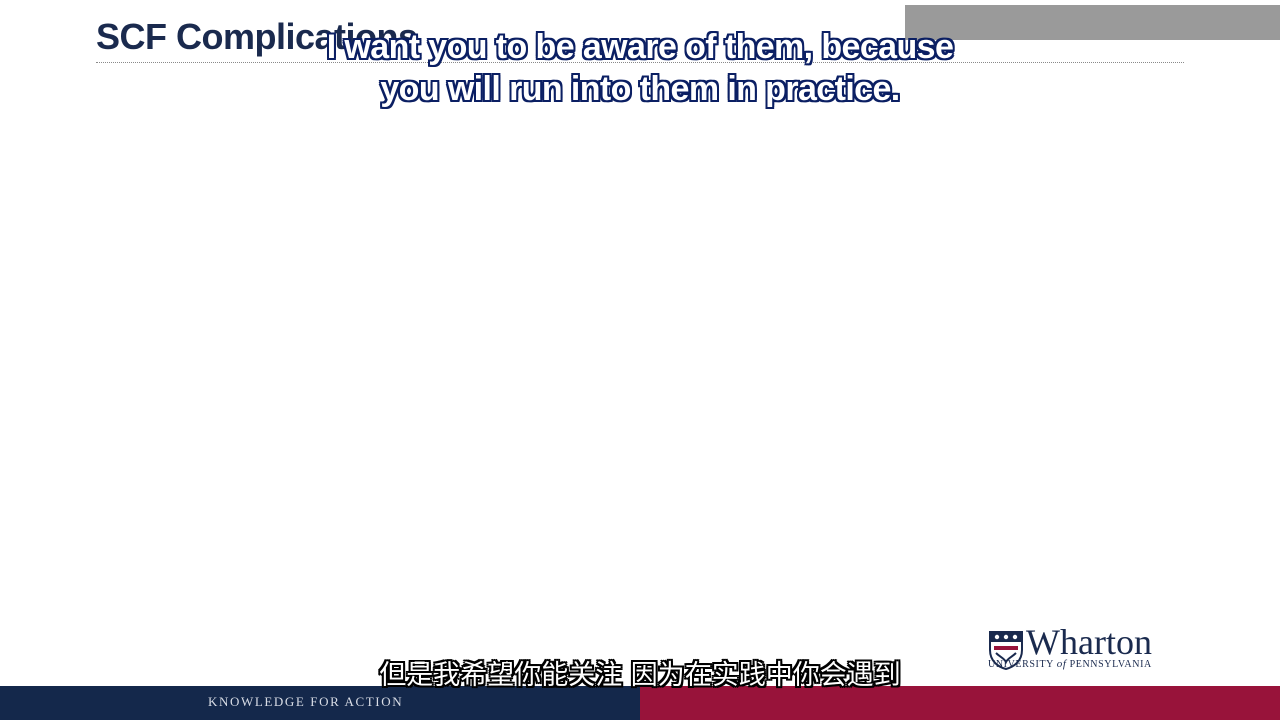 The width and height of the screenshot is (1280, 720). What do you see at coordinates (640, 47) in the screenshot?
I see `english-subtitle-line-1: I want you to be aware of them, because` at bounding box center [640, 47].